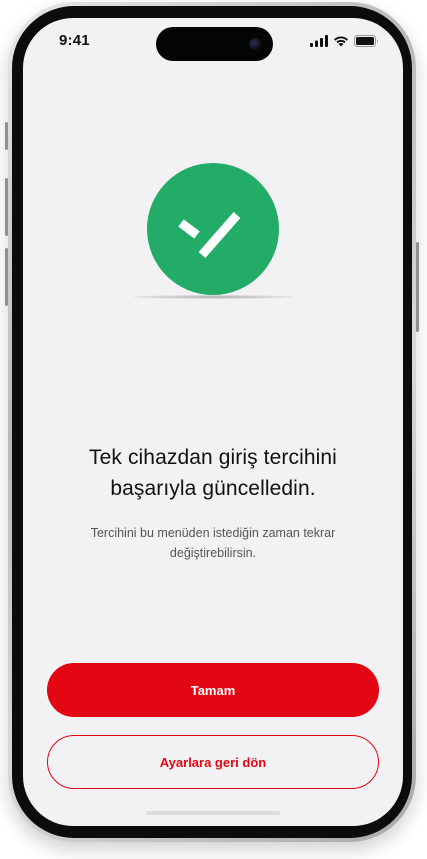 Image resolution: width=427 pixels, height=859 pixels. I want to click on title-line-2: başarıyla güncelledin., so click(213, 488).